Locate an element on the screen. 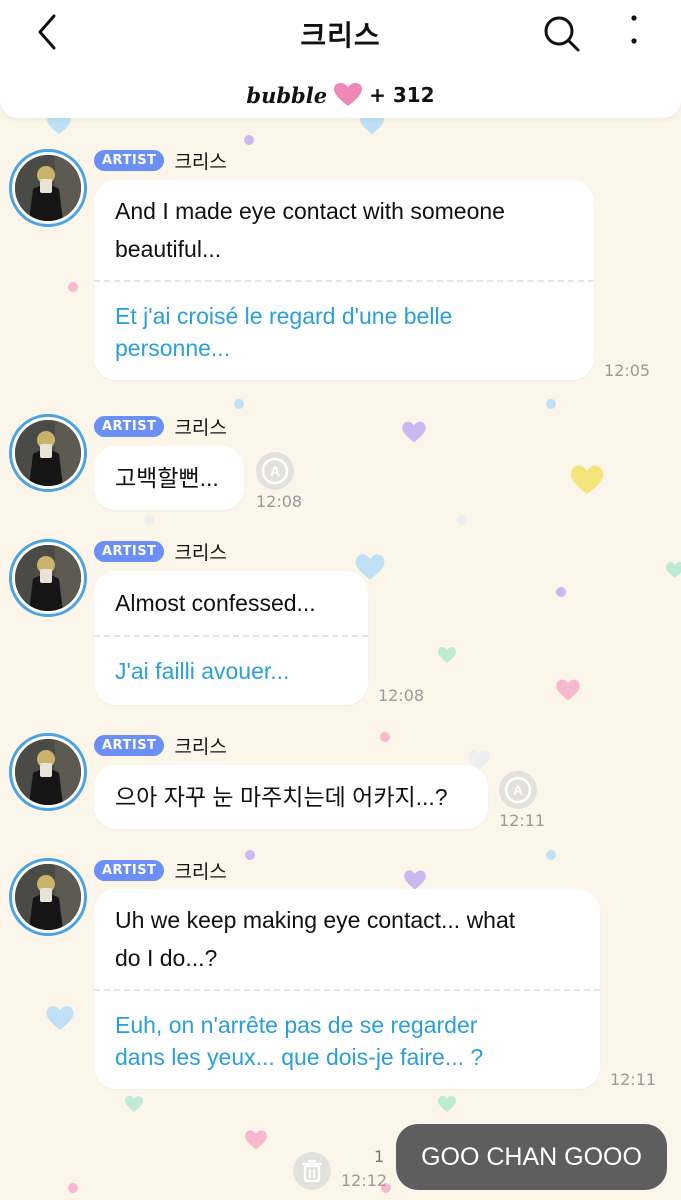  more-options-button is located at coordinates (634, 32).